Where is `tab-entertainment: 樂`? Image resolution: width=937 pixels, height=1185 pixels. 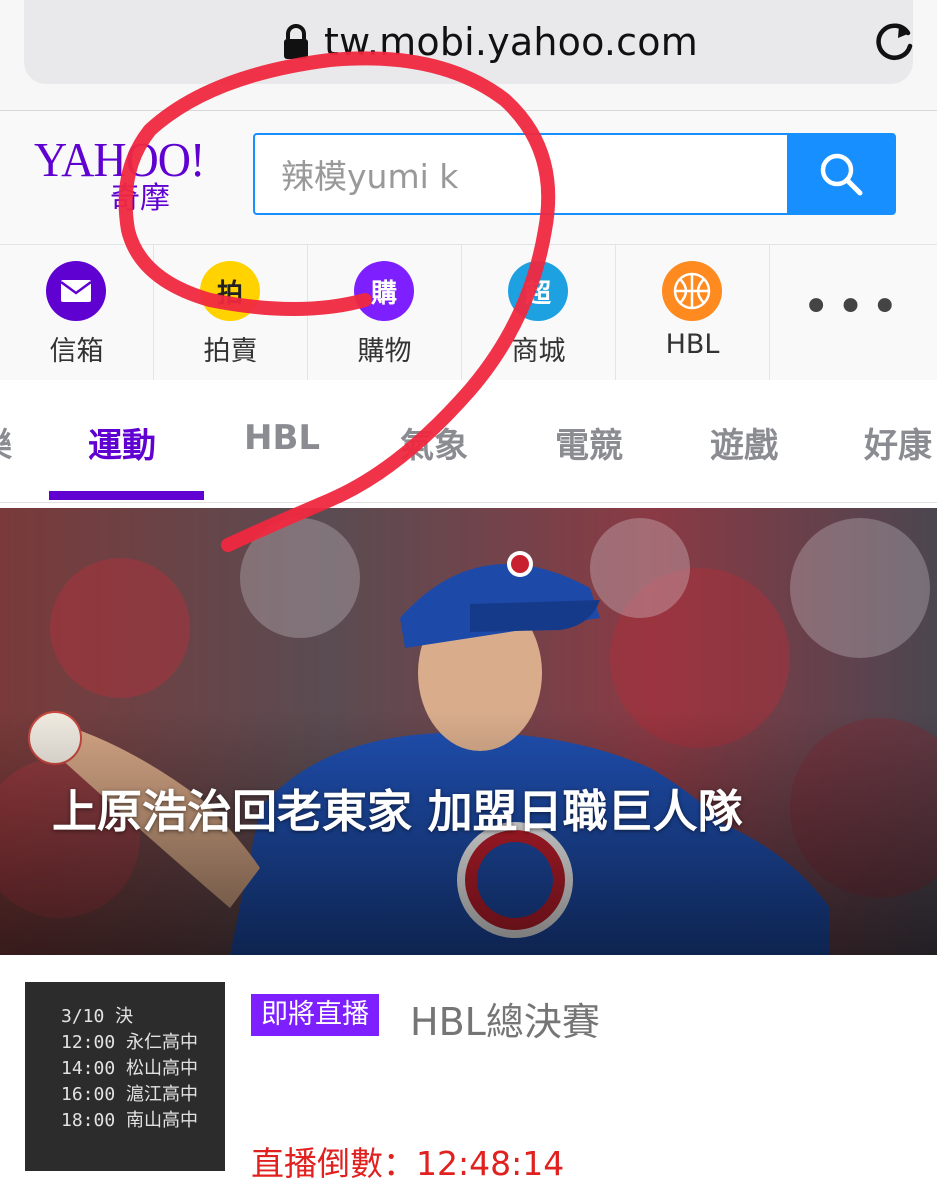 tab-entertainment: 樂 is located at coordinates (6, 442).